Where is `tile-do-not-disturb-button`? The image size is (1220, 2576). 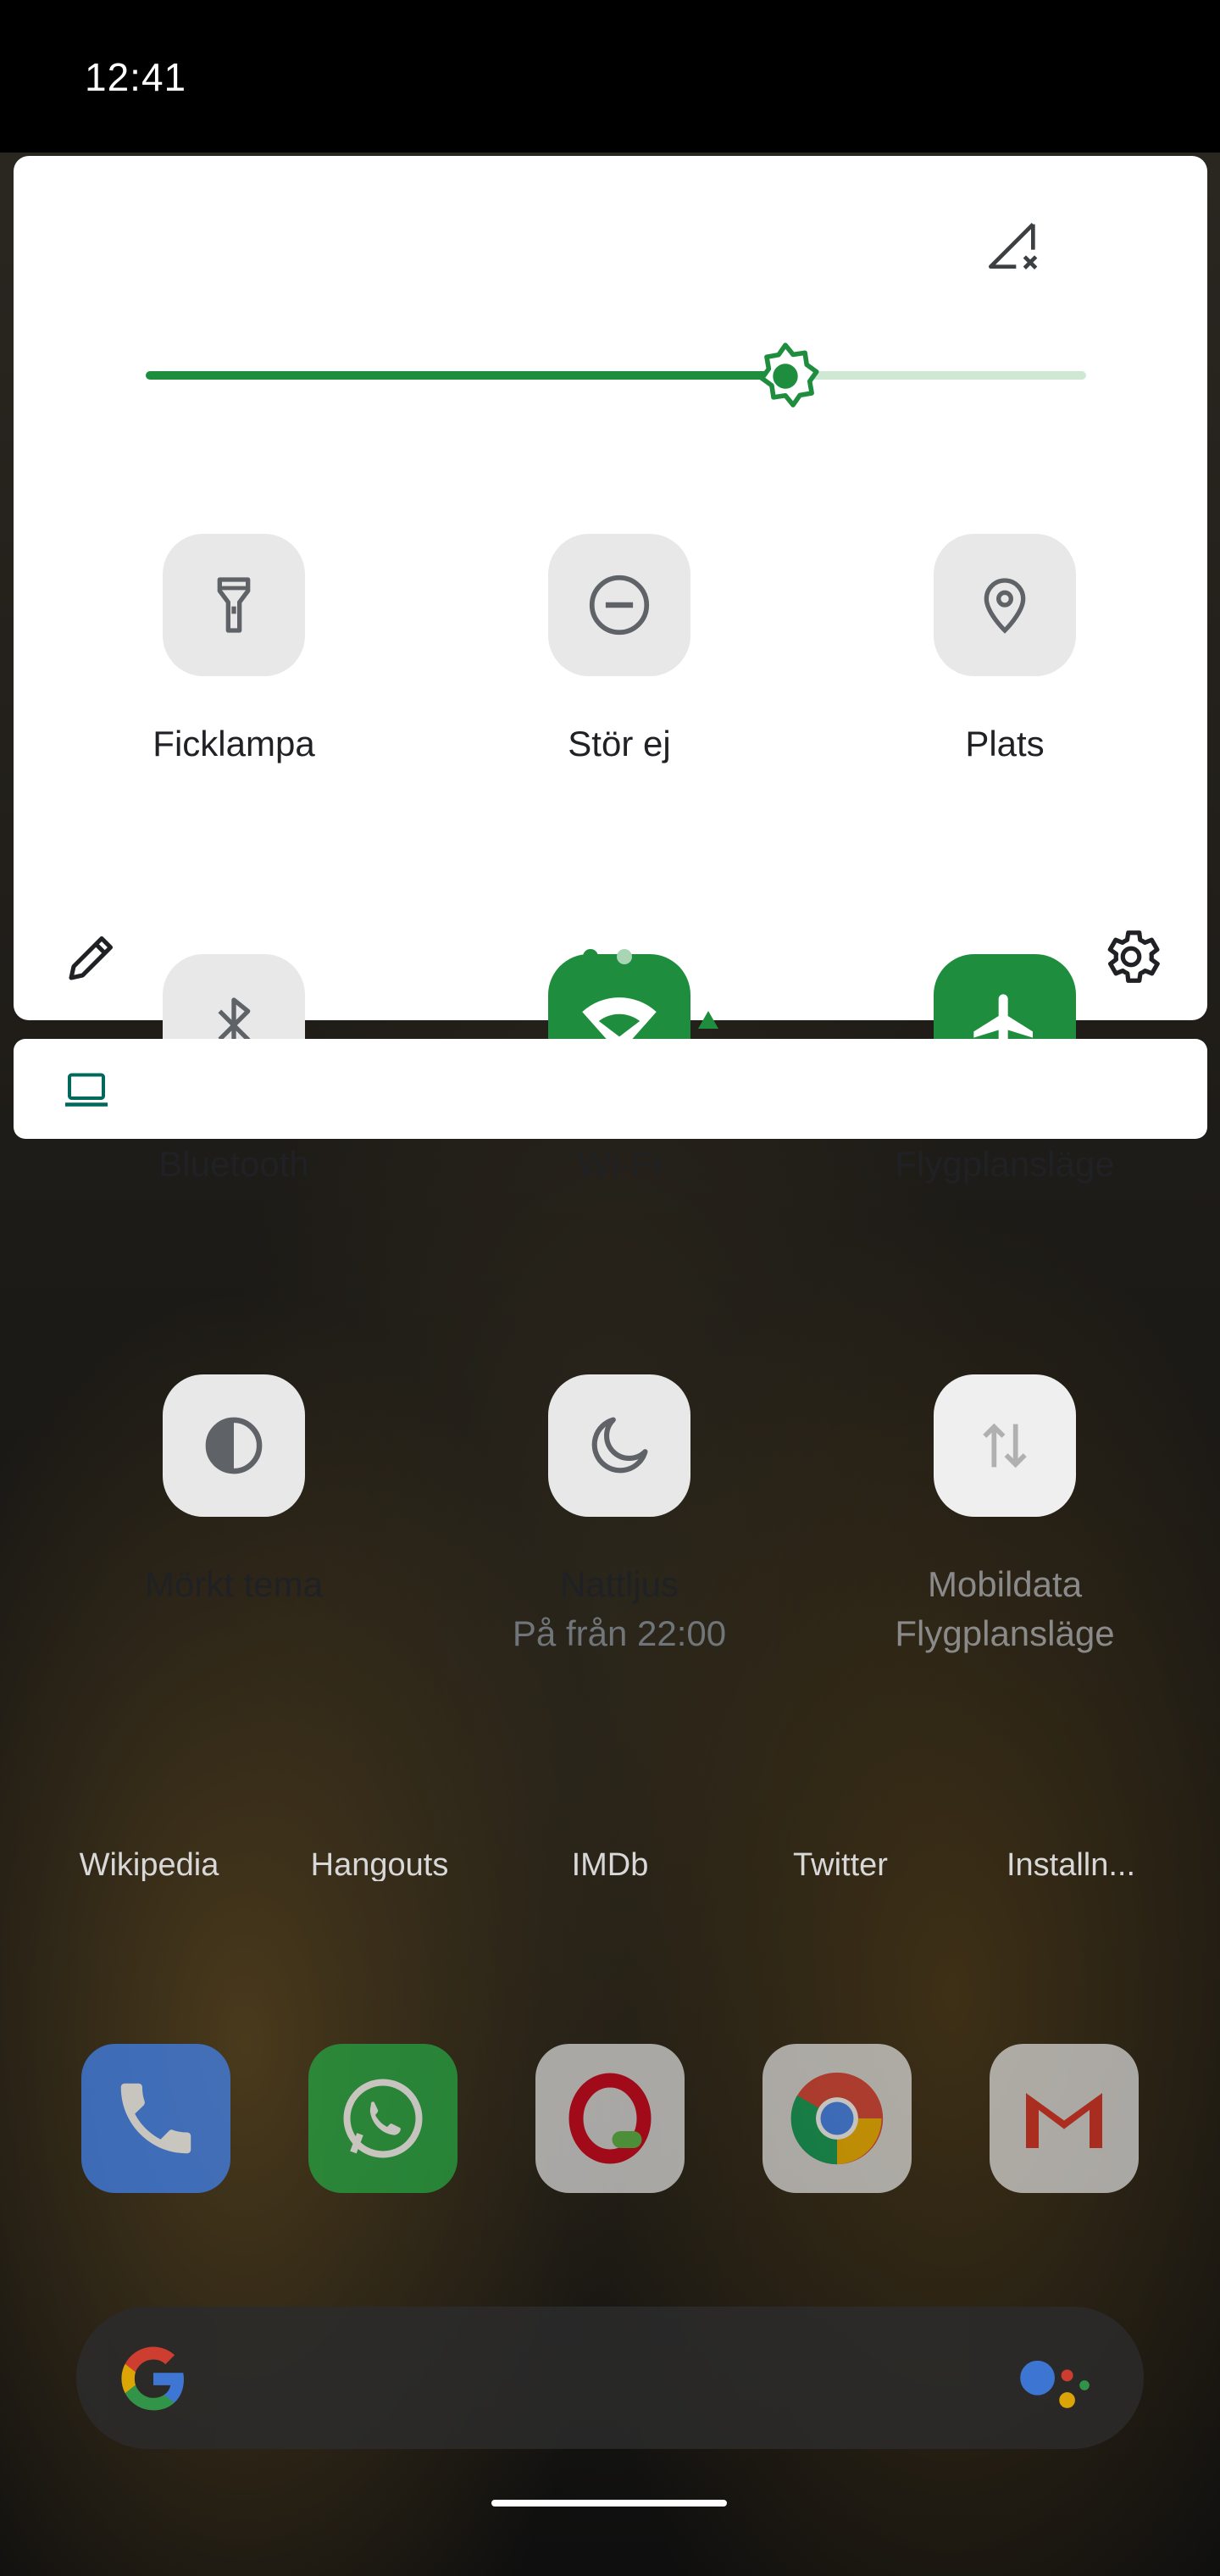 tile-do-not-disturb-button is located at coordinates (619, 605).